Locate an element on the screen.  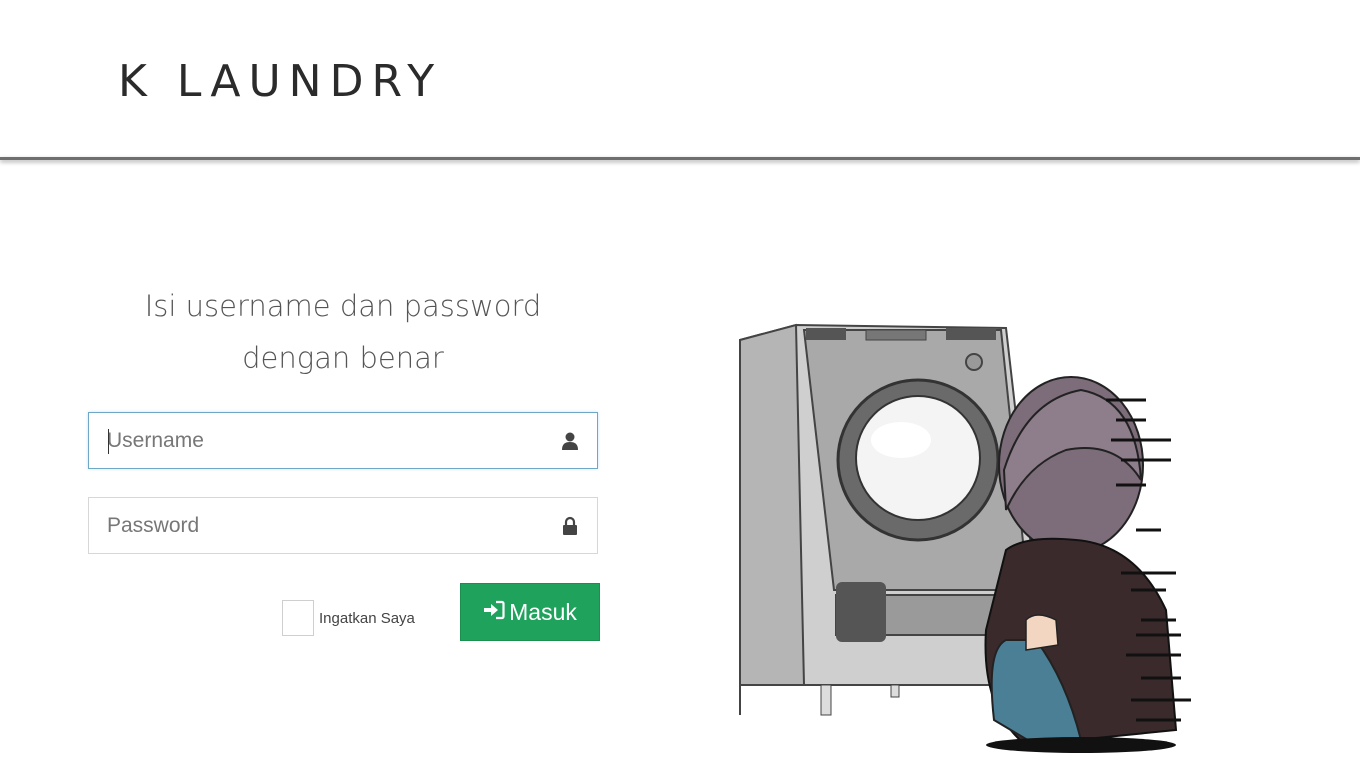
login-heading-line-1: Isi username dan password is located at coordinates (343, 306).